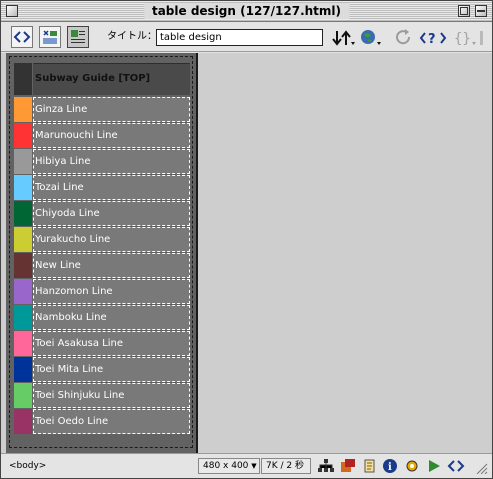 This screenshot has width=493, height=479. I want to click on table-row: Toei Shinjuku Line, so click(102, 395).